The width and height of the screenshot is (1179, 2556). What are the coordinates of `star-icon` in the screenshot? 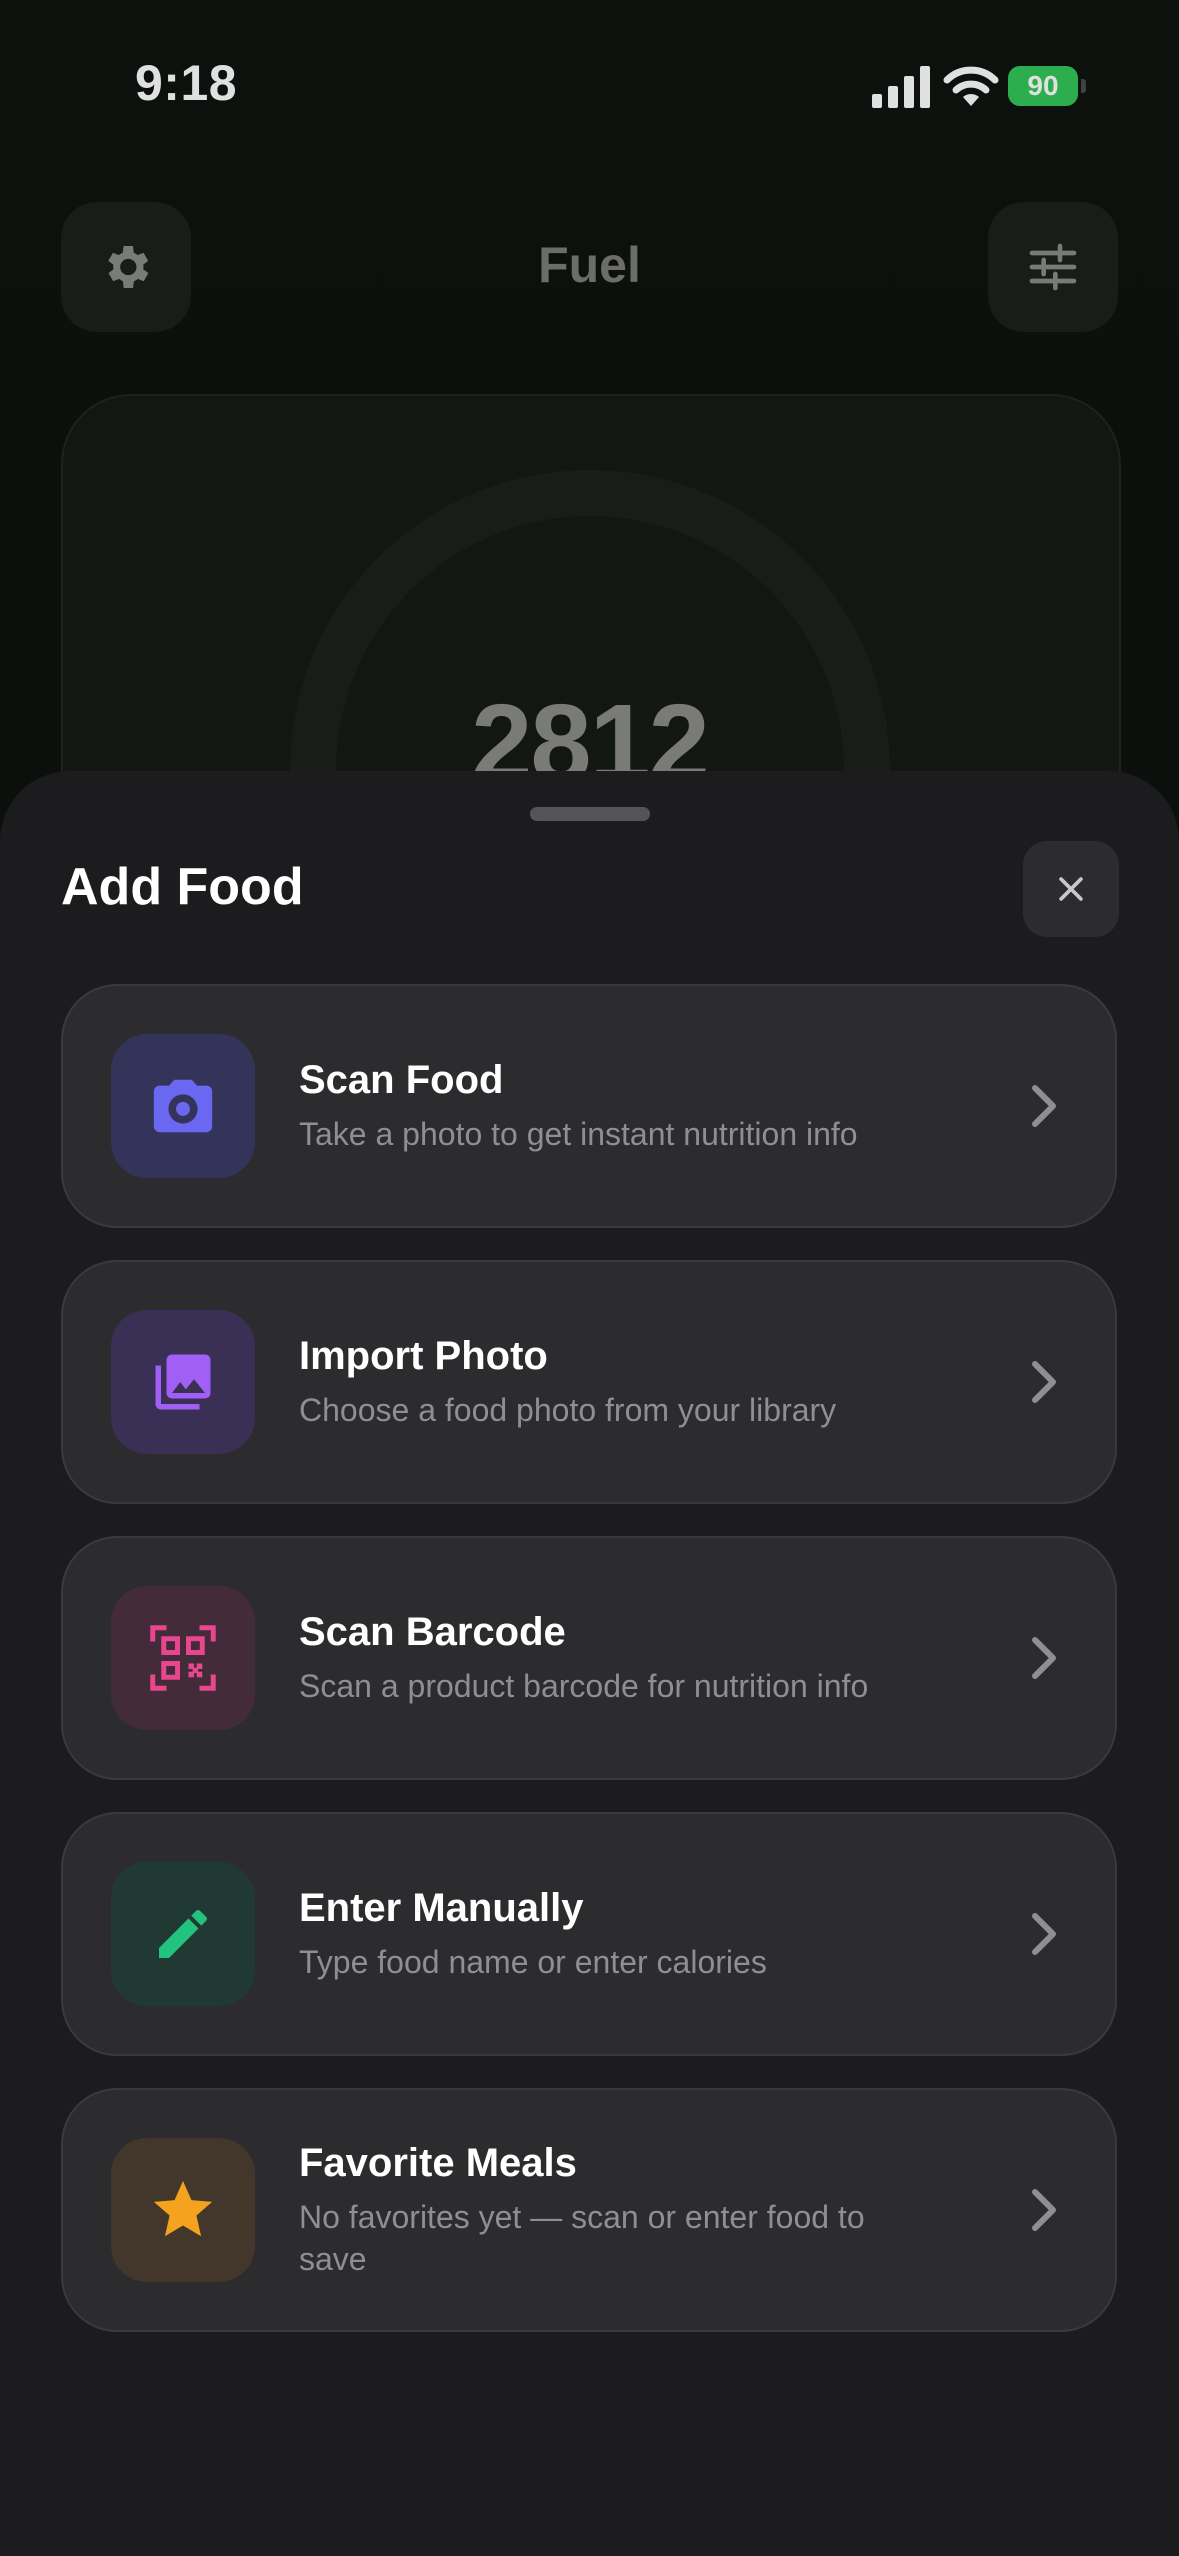 It's located at (183, 2208).